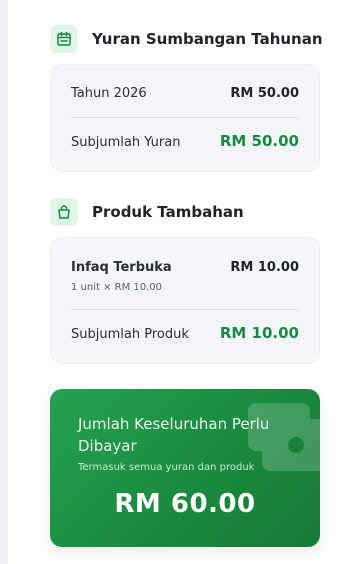 The image size is (348, 564). I want to click on fee-row-label: Tahun 2026, so click(109, 93).